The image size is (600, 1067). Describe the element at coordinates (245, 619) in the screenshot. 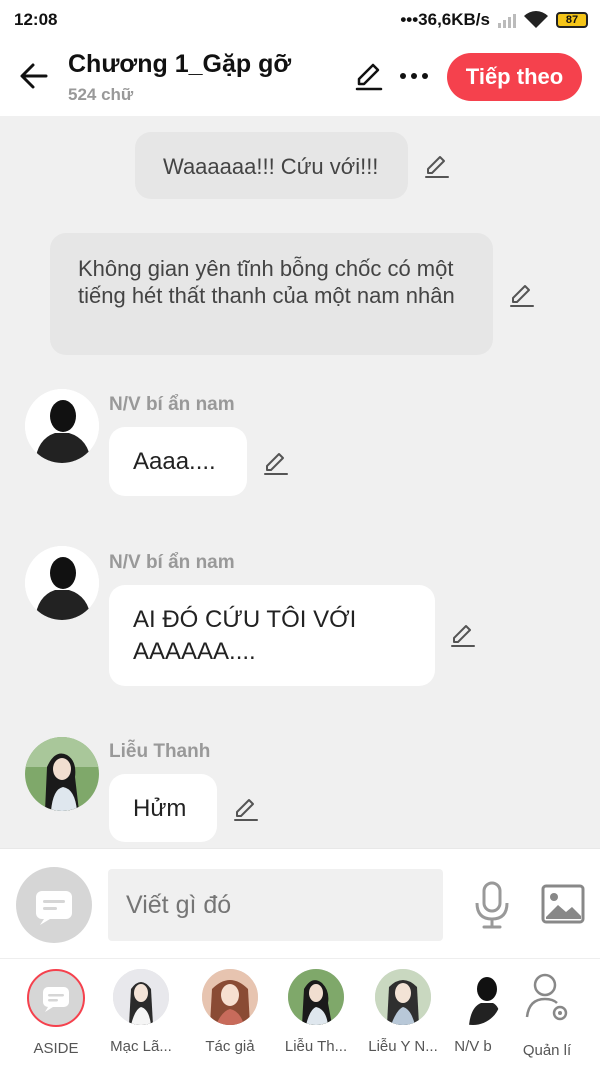

I see `dialogue-text-line: AI ĐÓ CỨU TÔI VỚI` at that location.